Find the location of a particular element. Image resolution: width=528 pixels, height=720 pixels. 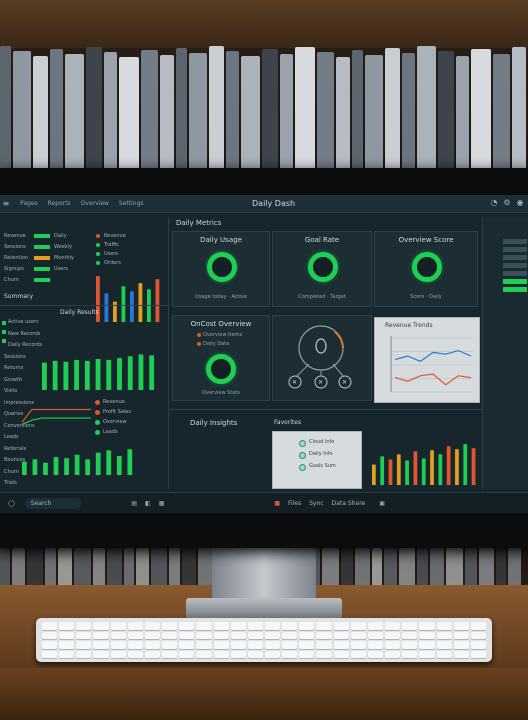

search-input: Search is located at coordinates (53, 503).